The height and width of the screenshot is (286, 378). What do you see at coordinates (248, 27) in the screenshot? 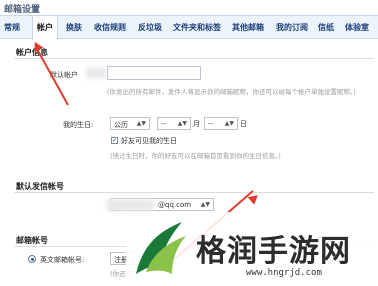
I see `tab-other-mailboxes: 其他邮箱` at bounding box center [248, 27].